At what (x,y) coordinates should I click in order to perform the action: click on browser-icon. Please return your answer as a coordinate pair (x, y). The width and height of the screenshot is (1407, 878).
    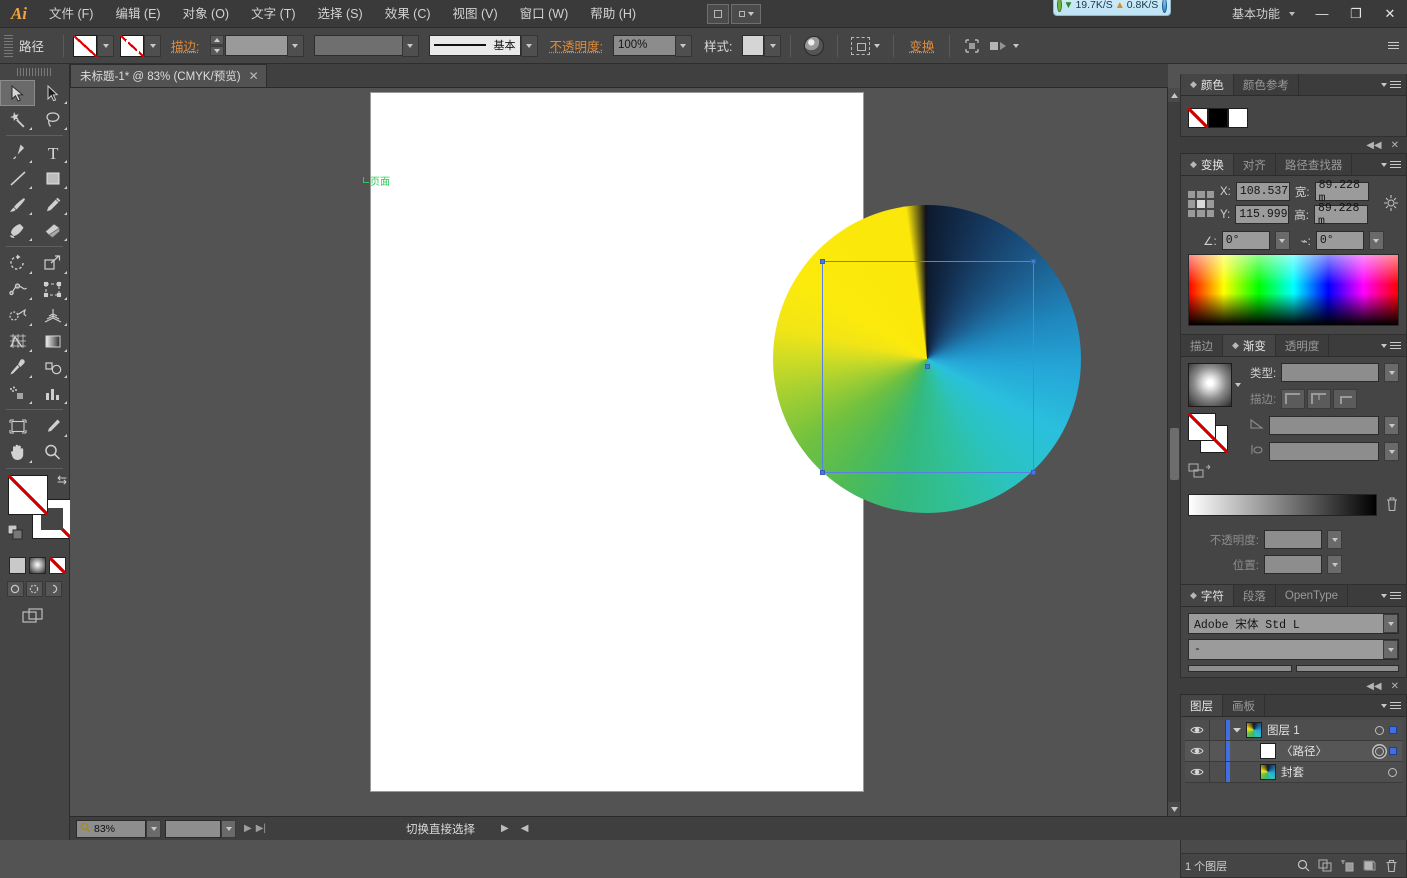
    Looking at the image, I should click on (1164, 6).